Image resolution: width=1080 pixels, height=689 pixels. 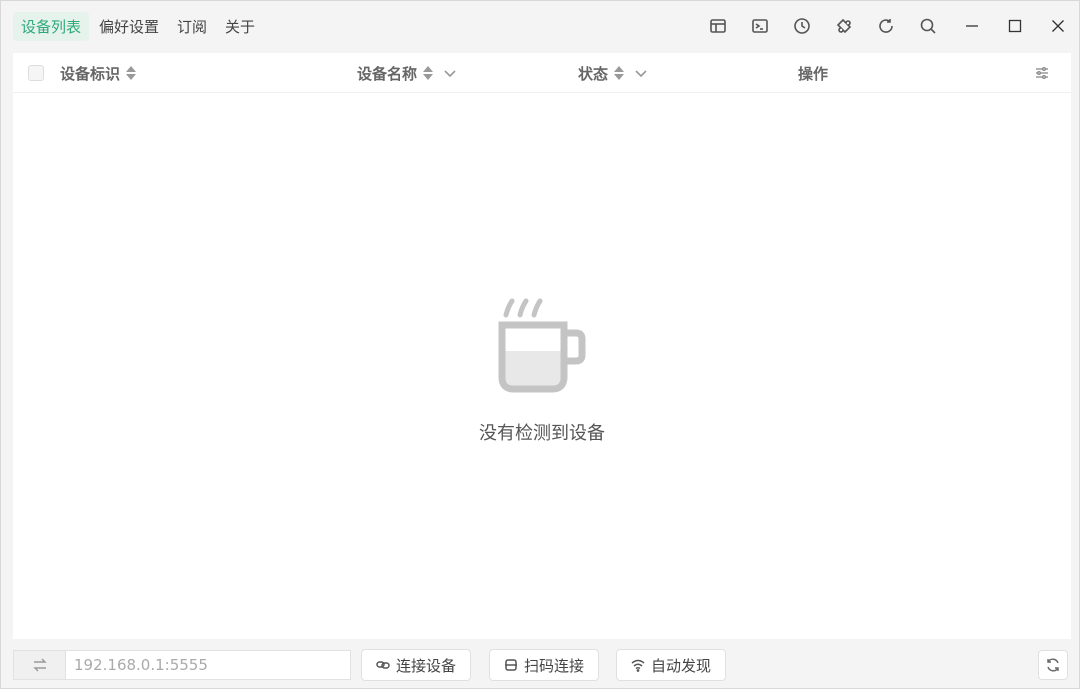 What do you see at coordinates (681, 665) in the screenshot?
I see `auto-discover-label: 自动发现` at bounding box center [681, 665].